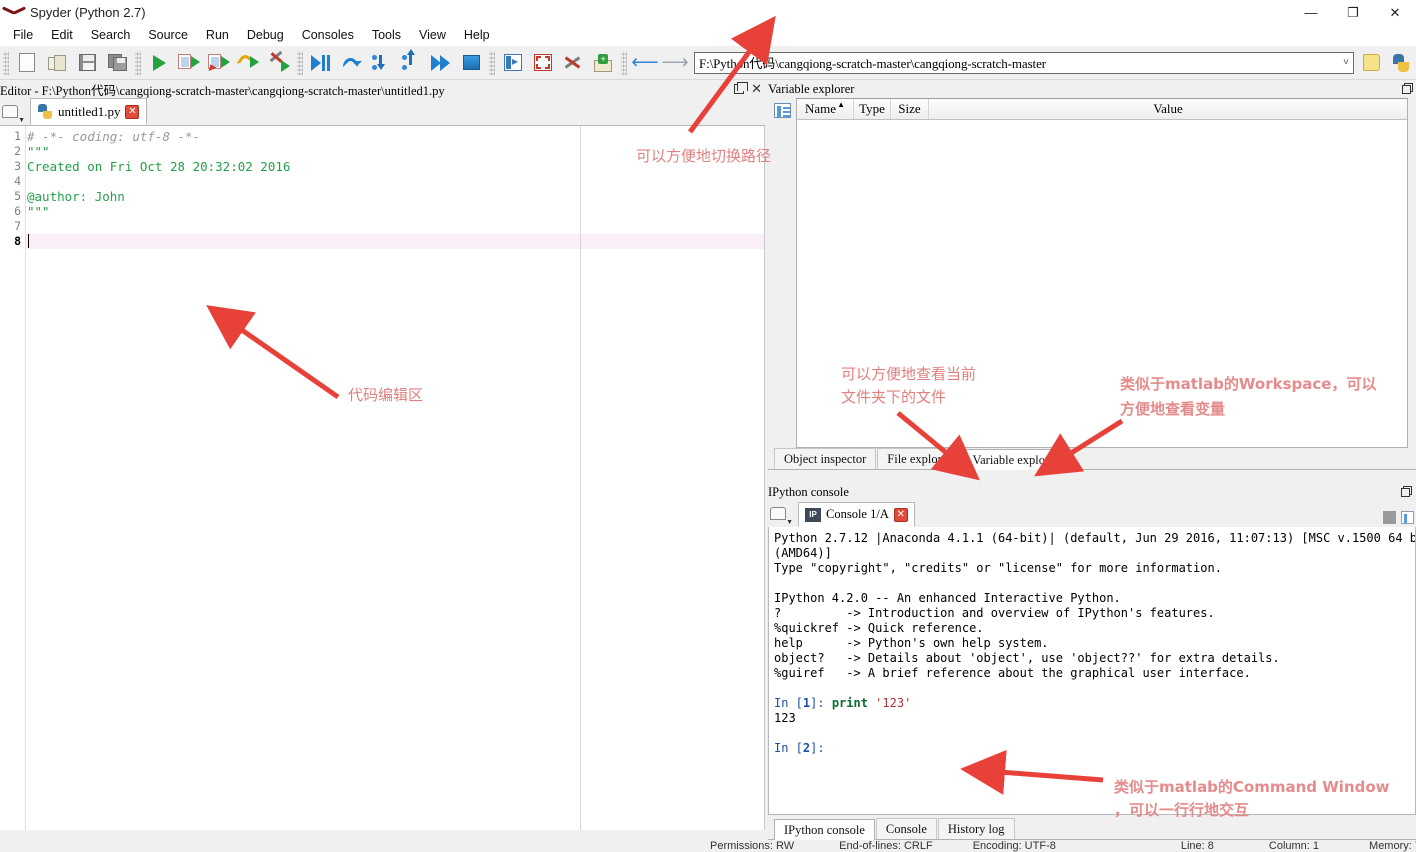  What do you see at coordinates (741, 87) in the screenshot?
I see `undock-icon` at bounding box center [741, 87].